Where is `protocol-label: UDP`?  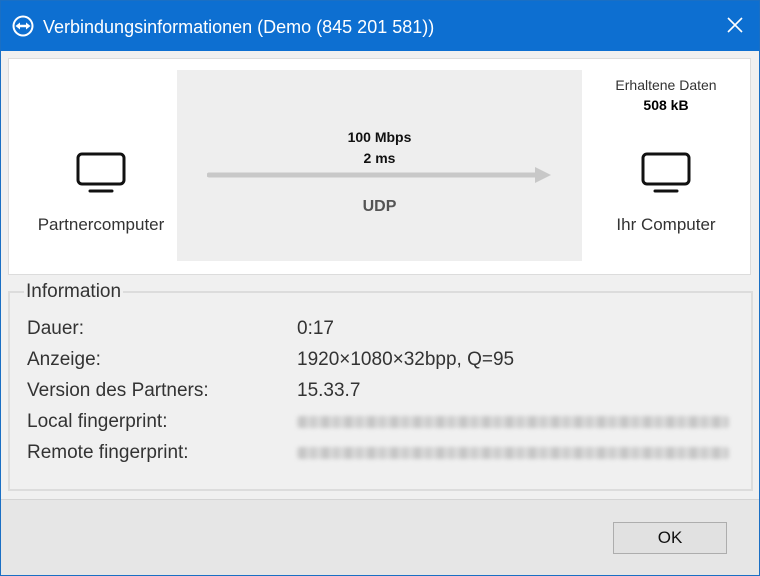 protocol-label: UDP is located at coordinates (379, 206).